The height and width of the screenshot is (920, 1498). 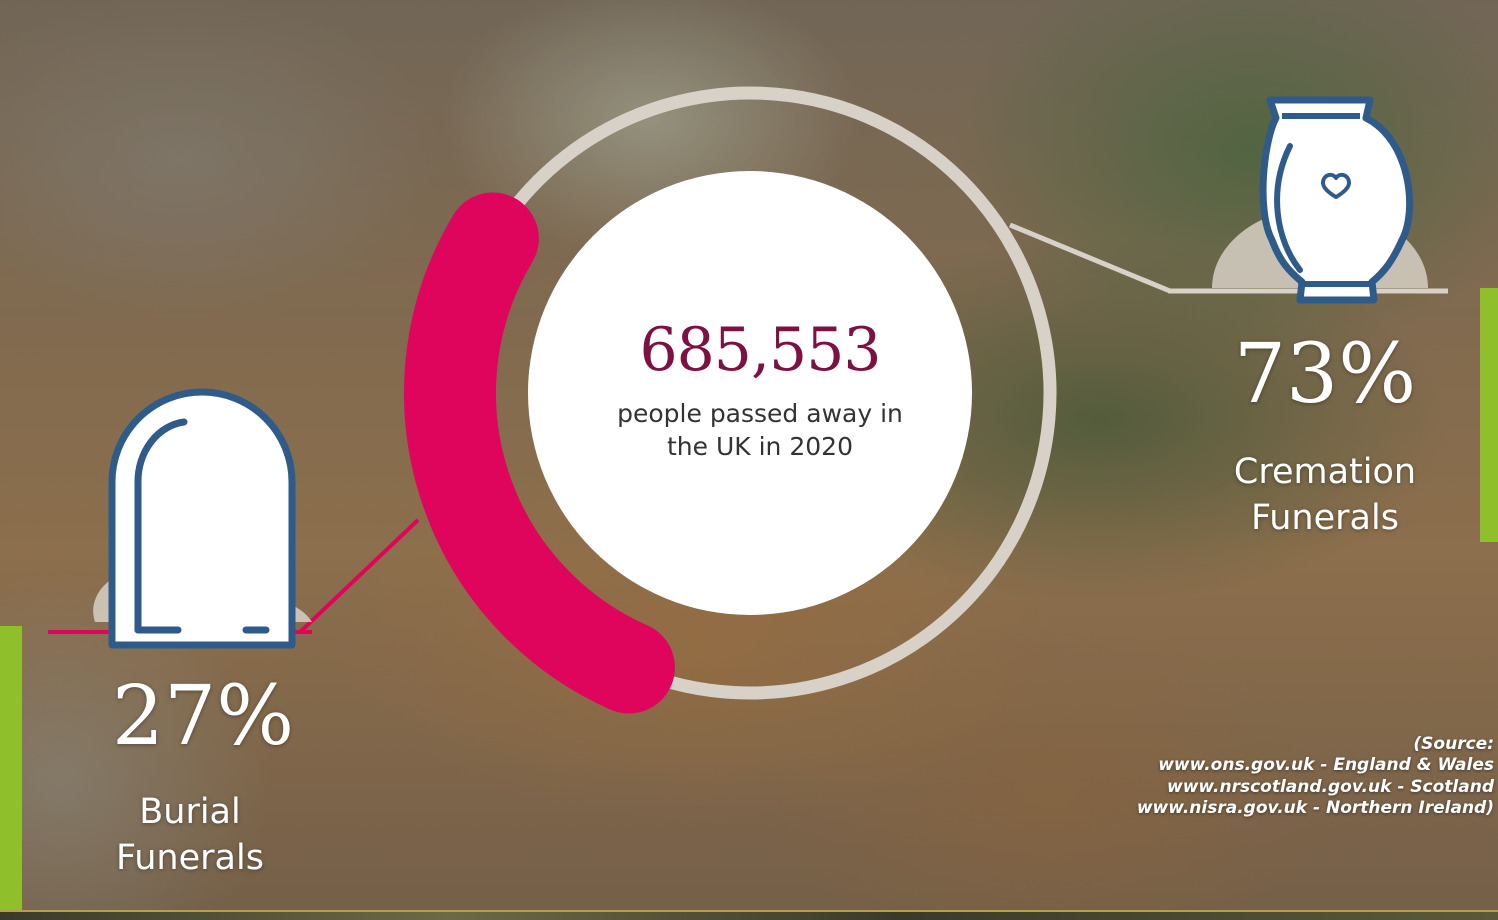 What do you see at coordinates (1489, 415) in the screenshot?
I see `cremation-accent-bar` at bounding box center [1489, 415].